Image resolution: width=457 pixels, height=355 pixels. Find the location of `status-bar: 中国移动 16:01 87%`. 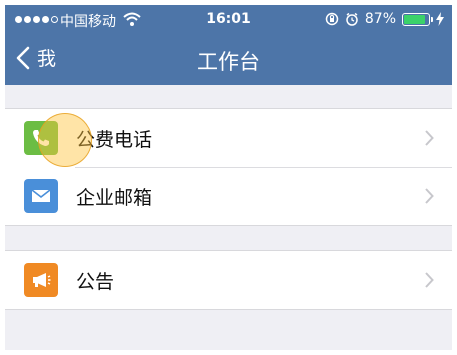

status-bar: 中国移动 16:01 87% is located at coordinates (228, 20).